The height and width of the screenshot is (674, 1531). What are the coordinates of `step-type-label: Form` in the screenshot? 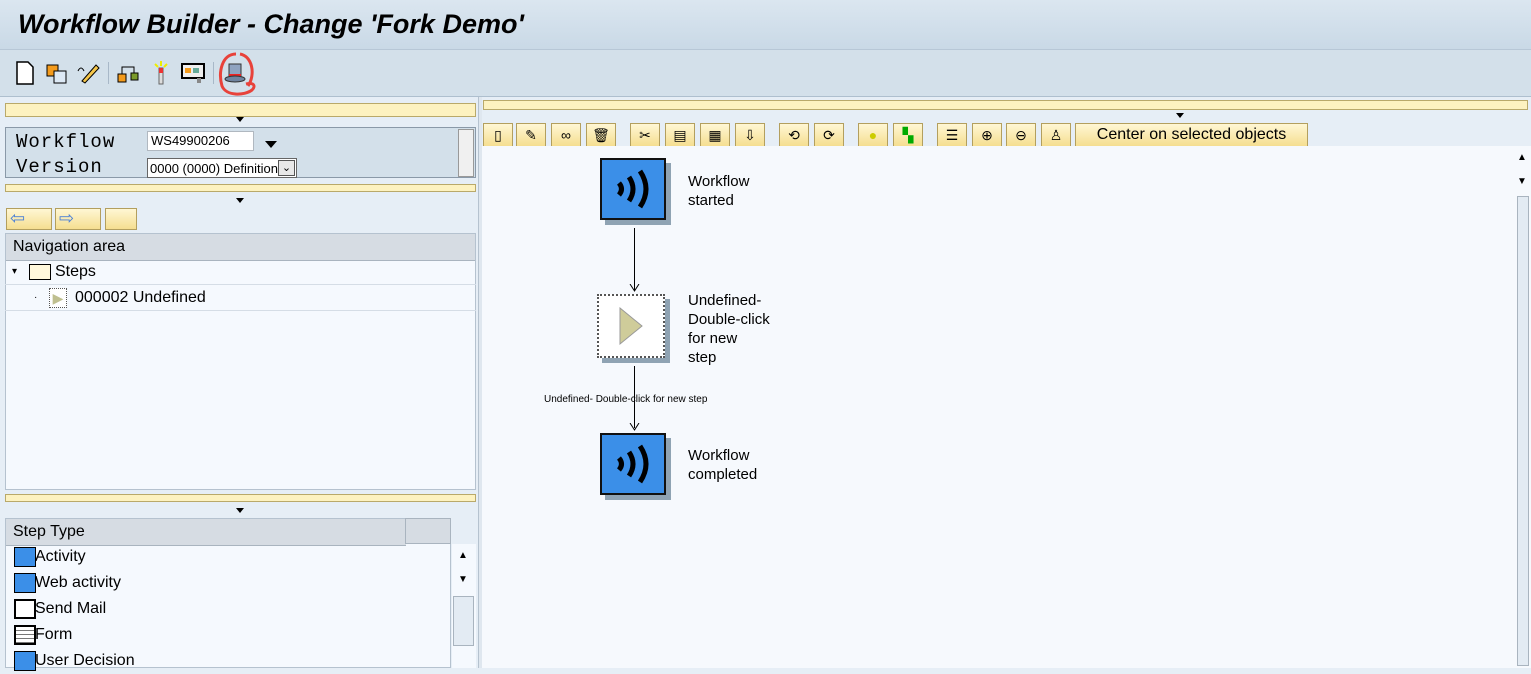 It's located at (54, 634).